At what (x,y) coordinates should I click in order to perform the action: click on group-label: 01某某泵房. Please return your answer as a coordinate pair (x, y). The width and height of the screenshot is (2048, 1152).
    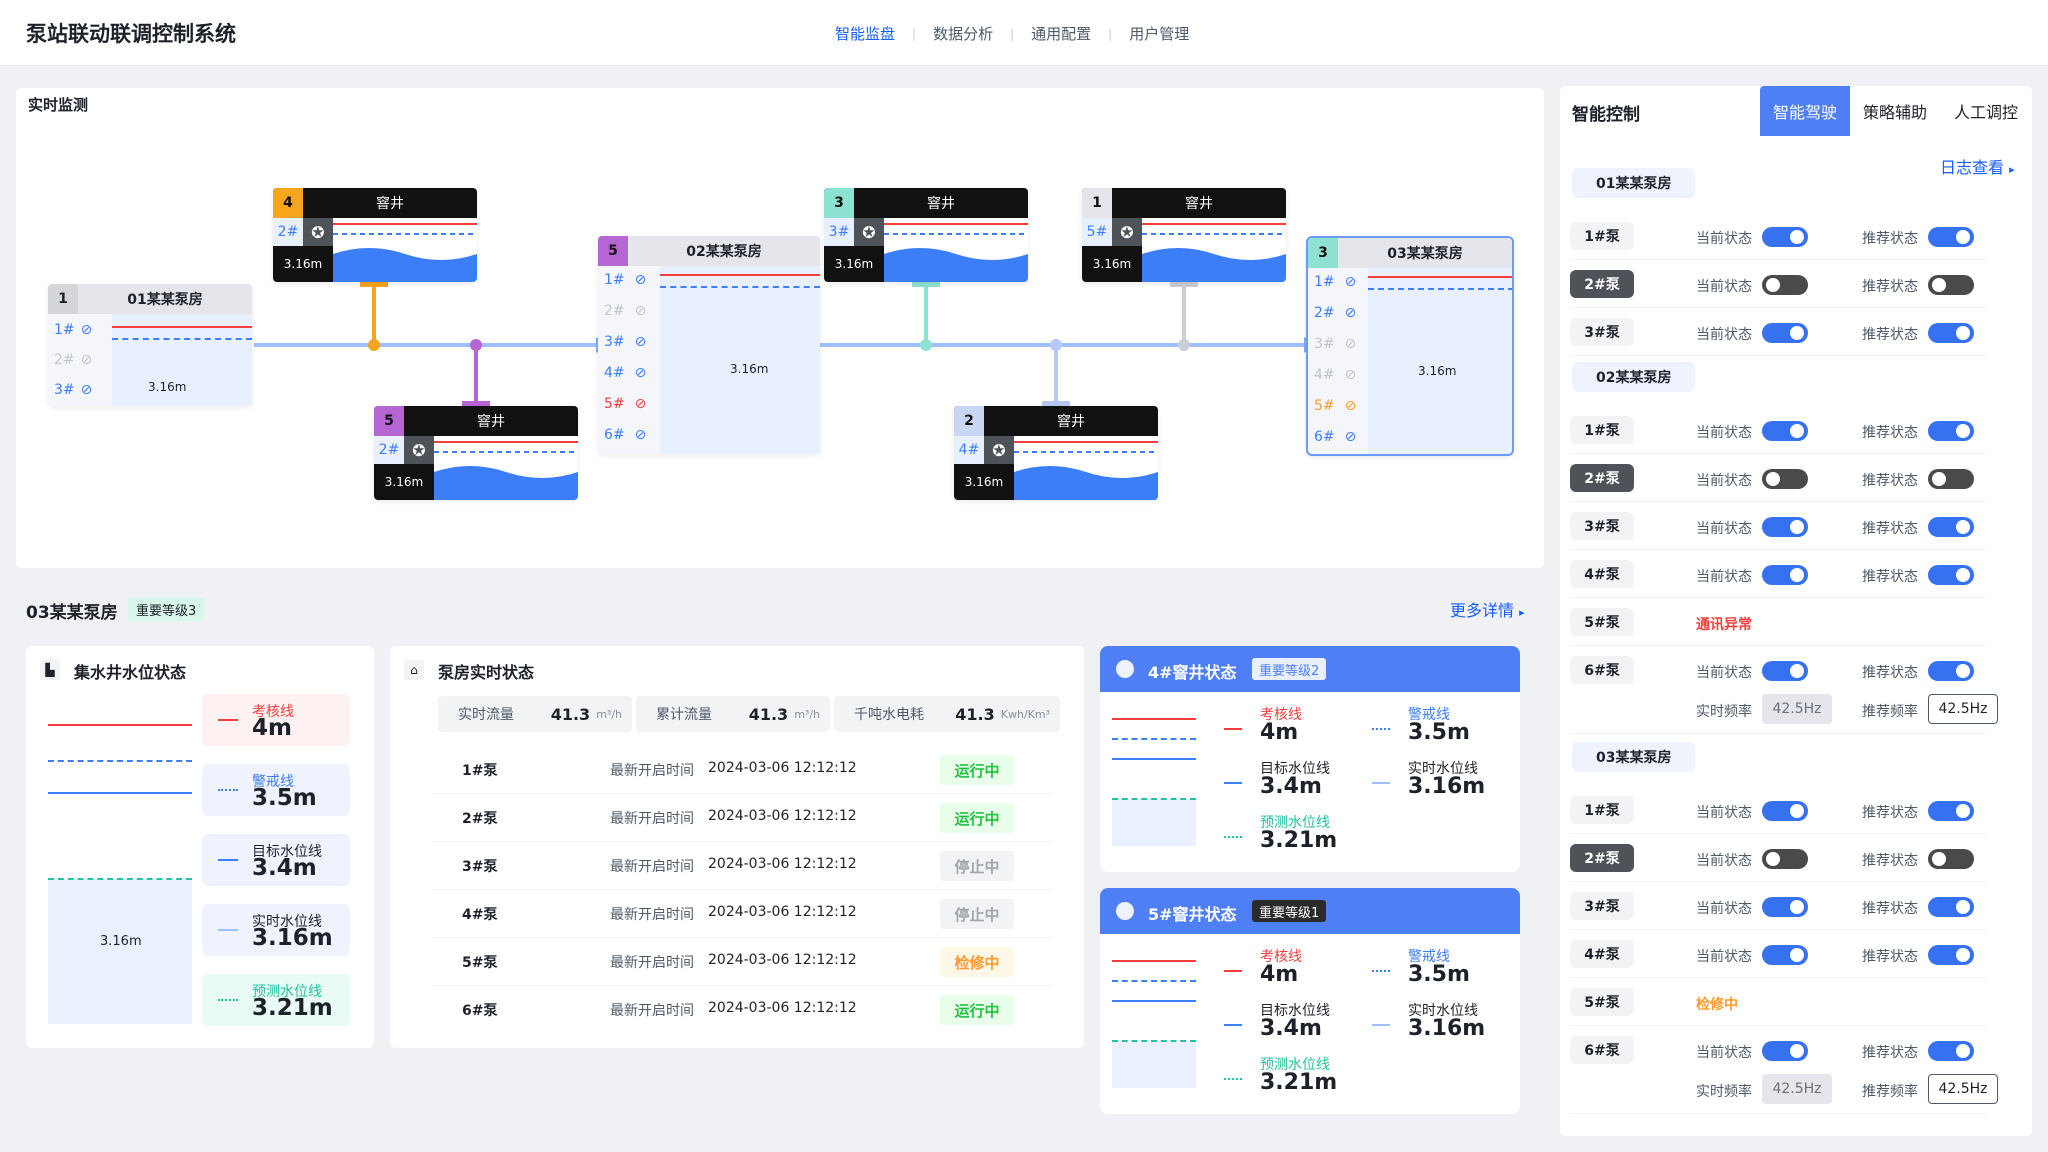
    Looking at the image, I should click on (1634, 183).